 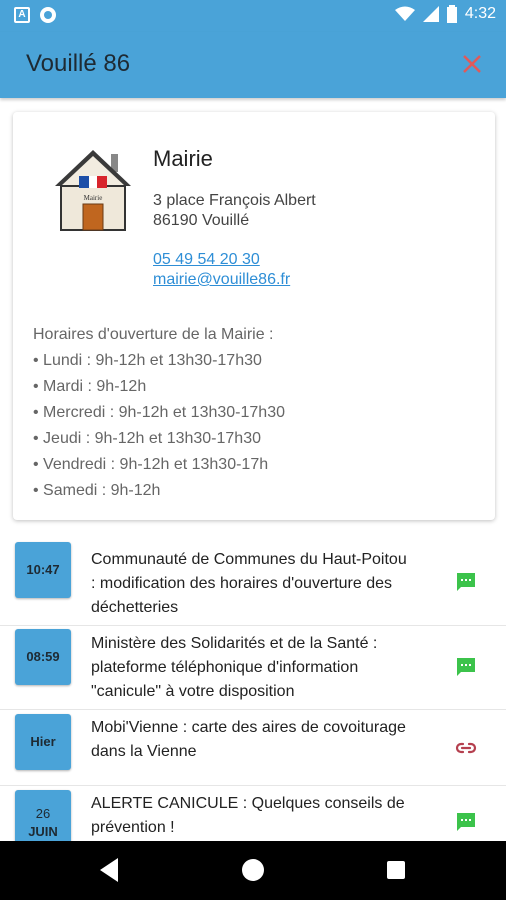 I want to click on sign-text: Mairie, so click(x=93, y=198).